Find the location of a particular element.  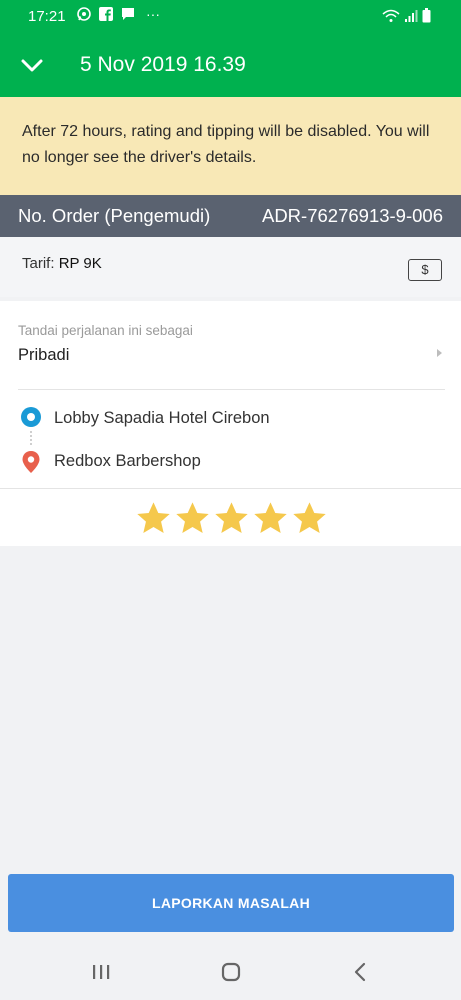

chevron-right-icon is located at coordinates (439, 353).